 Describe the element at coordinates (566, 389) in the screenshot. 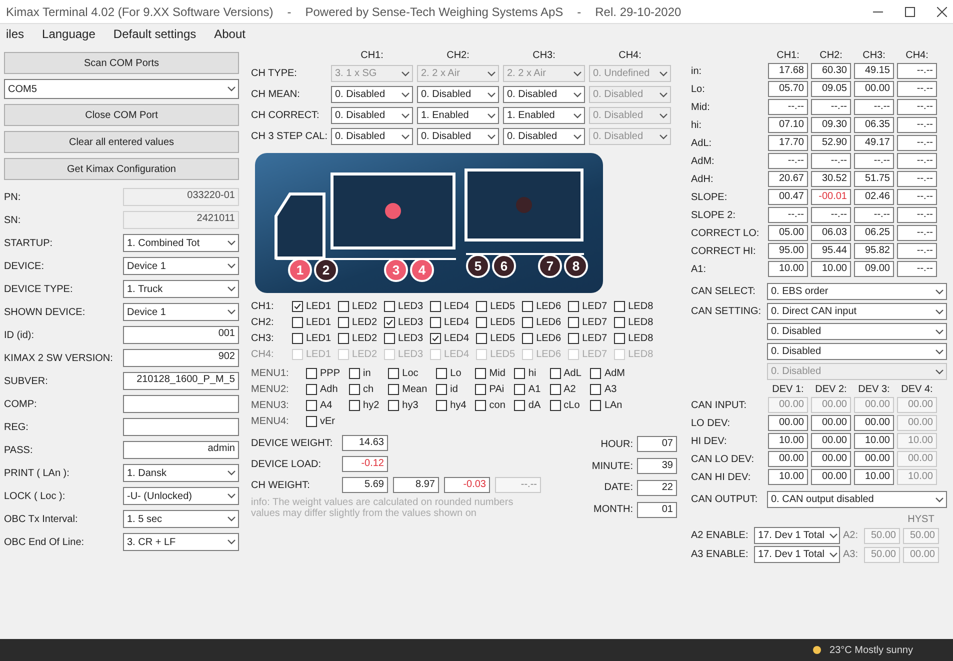

I see `checkbox: A2` at that location.